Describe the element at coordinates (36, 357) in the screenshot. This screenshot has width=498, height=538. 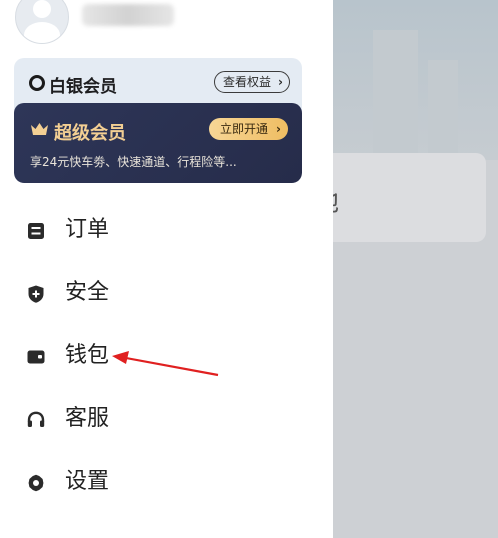
I see `wallet-icon` at that location.